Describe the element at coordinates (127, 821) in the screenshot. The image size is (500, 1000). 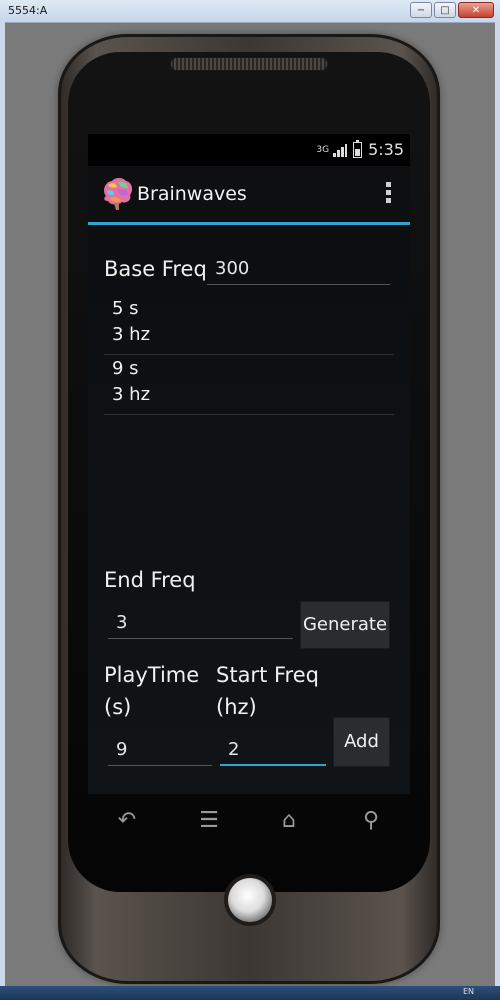
I see `back-icon: ↶` at that location.